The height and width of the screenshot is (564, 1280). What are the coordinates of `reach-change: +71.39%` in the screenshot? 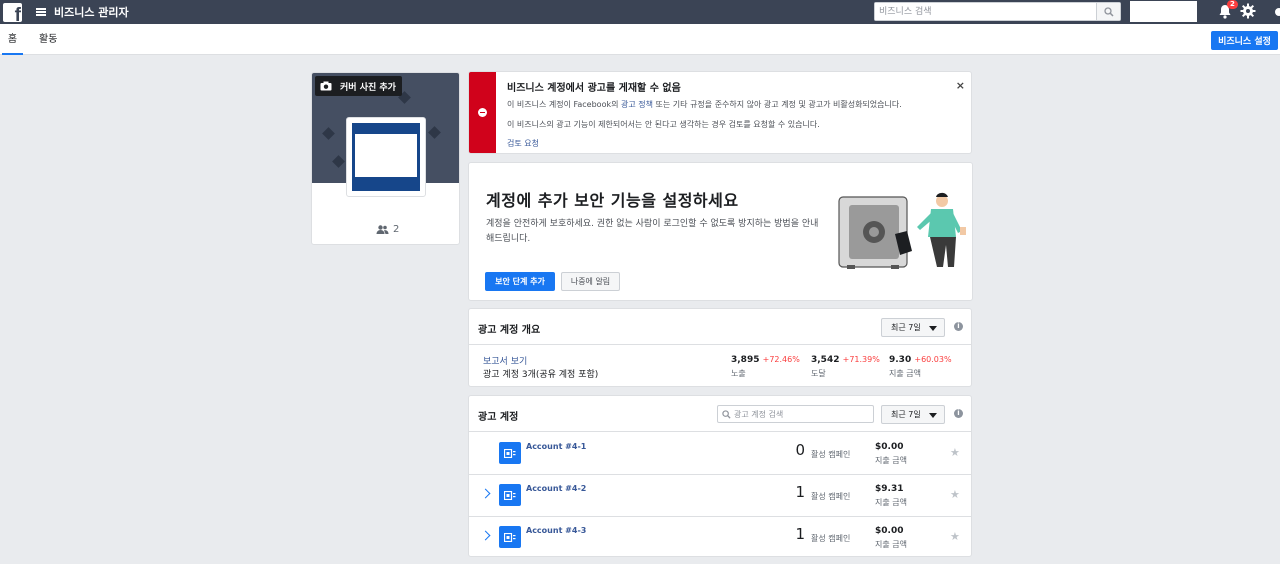 It's located at (861, 359).